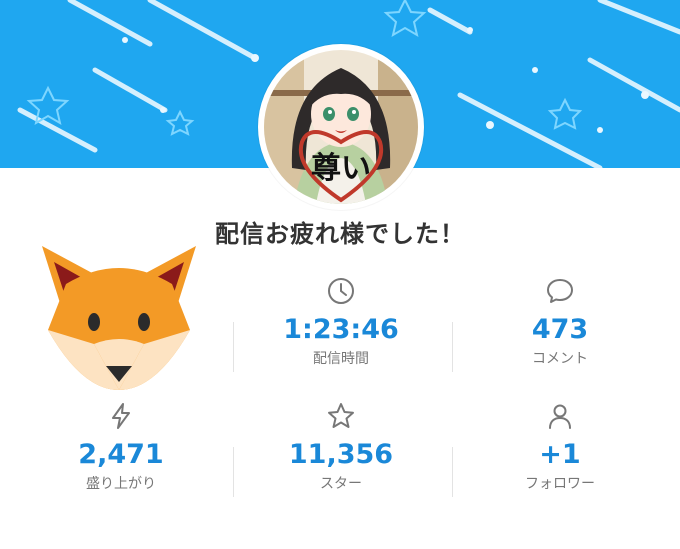  I want to click on avatar-badge-text: 尊い, so click(341, 168).